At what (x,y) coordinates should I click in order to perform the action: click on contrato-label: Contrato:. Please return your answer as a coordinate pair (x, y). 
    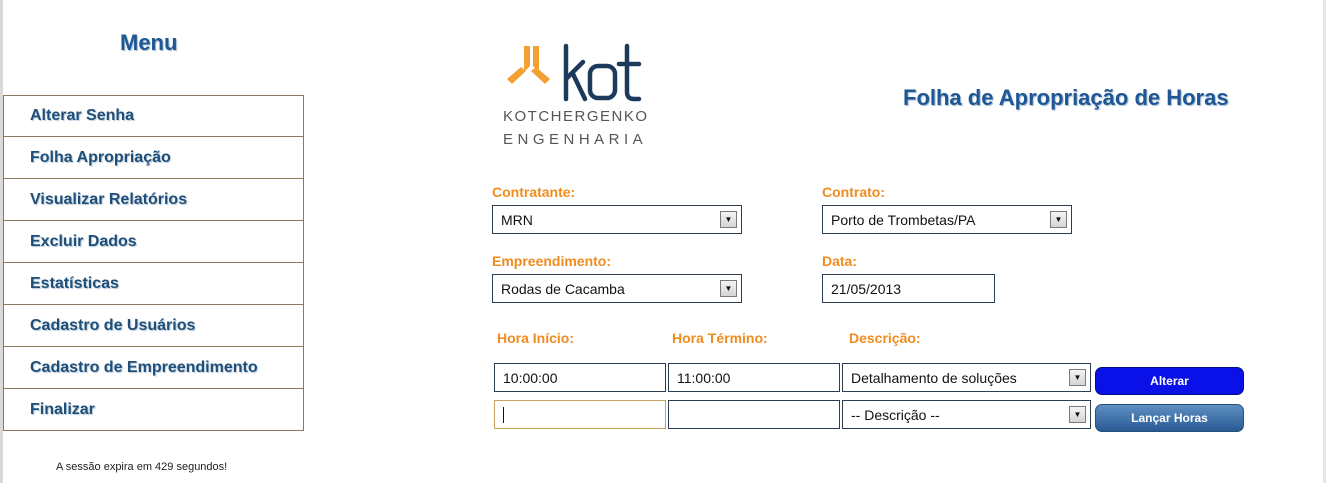
    Looking at the image, I should click on (853, 192).